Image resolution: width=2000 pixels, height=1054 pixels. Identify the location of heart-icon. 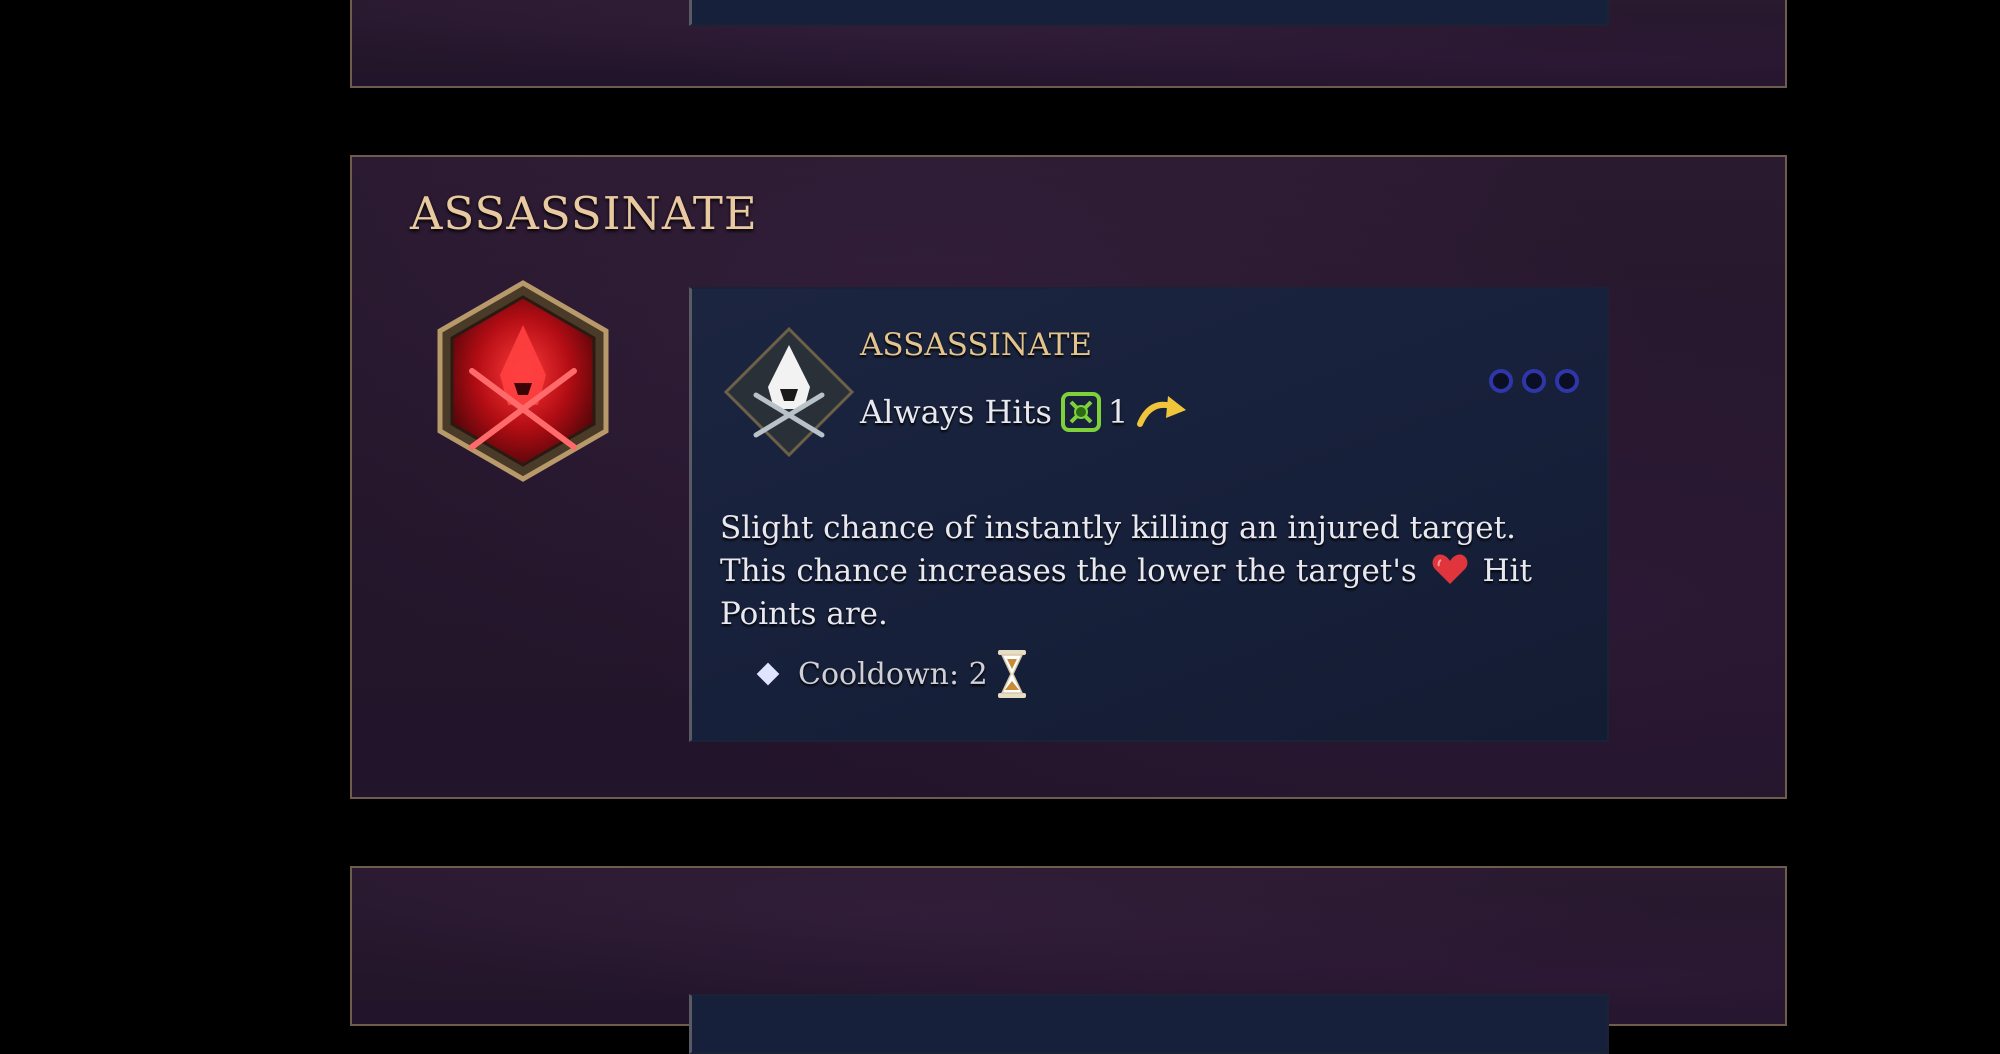
(1450, 569).